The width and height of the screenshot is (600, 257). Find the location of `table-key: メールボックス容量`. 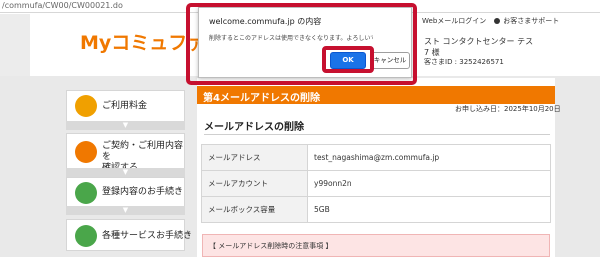

table-key: メールボックス容量 is located at coordinates (254, 209).